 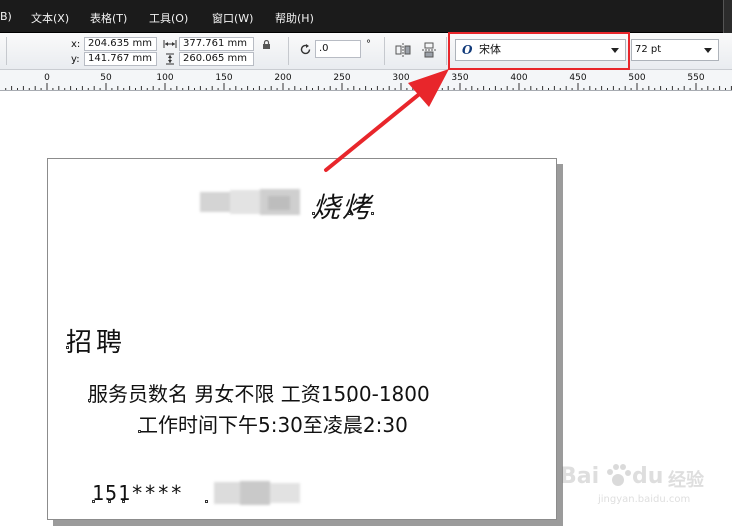 I want to click on baidu-watermark: Bai du 经验 jingyan.baidu.com, so click(x=640, y=482).